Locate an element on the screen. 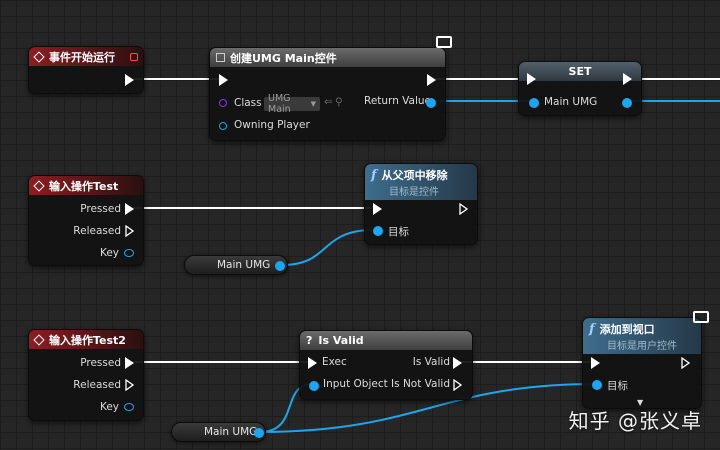 This screenshot has width=720, height=450. add-to-viewport-header: f 添加到视口 目标是用户控件 is located at coordinates (642, 336).